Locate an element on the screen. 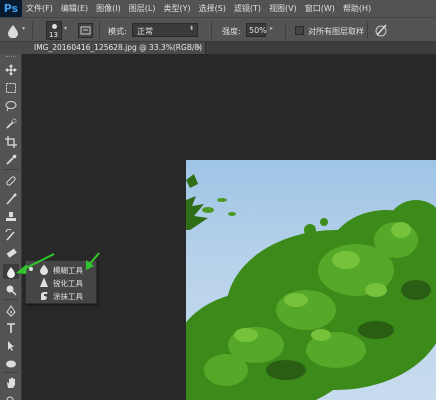 This screenshot has height=400, width=436. zoom-tool-icon is located at coordinates (11, 396).